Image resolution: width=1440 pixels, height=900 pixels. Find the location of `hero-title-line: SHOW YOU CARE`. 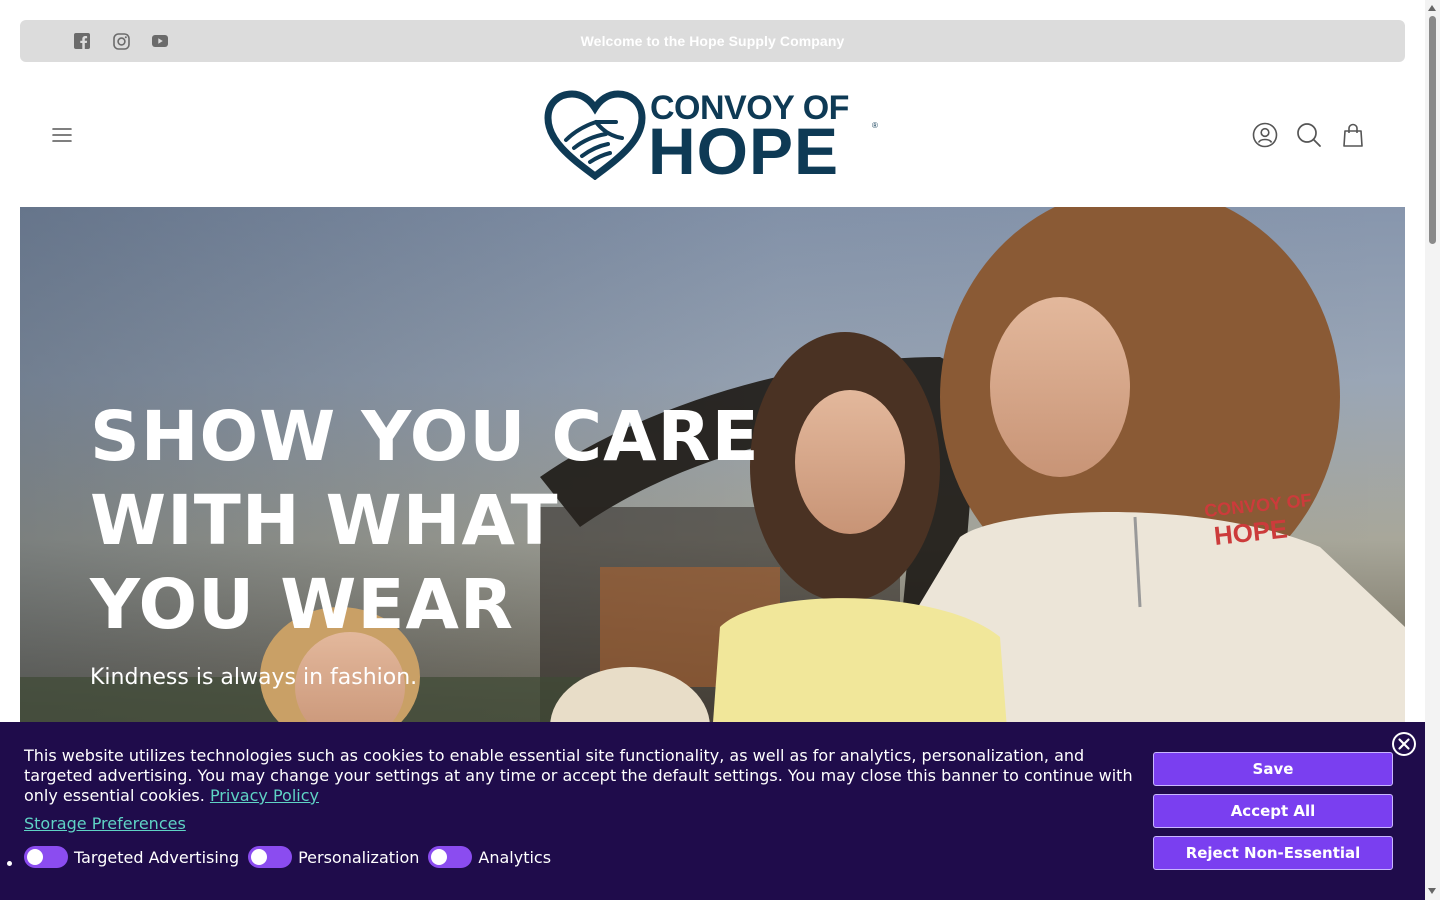

hero-title-line: SHOW YOU CARE is located at coordinates (425, 437).